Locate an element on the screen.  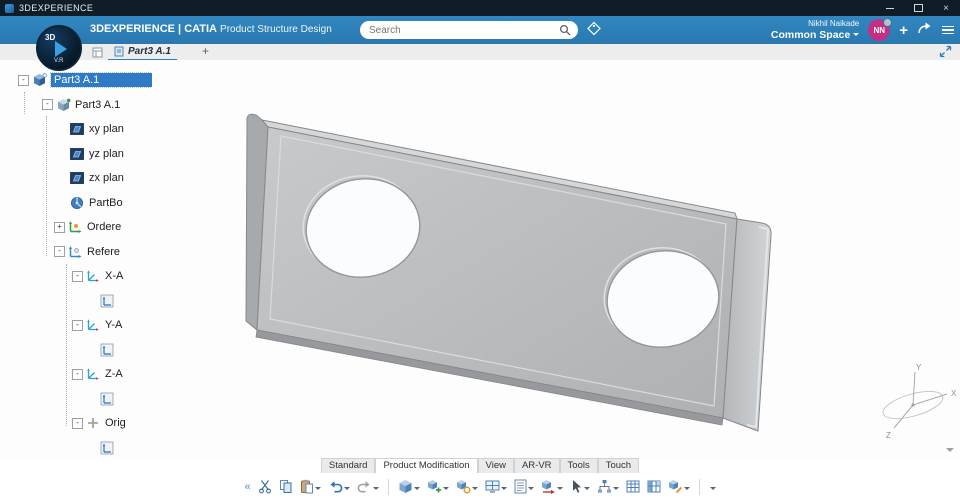
select-mode-icon is located at coordinates (580, 487).